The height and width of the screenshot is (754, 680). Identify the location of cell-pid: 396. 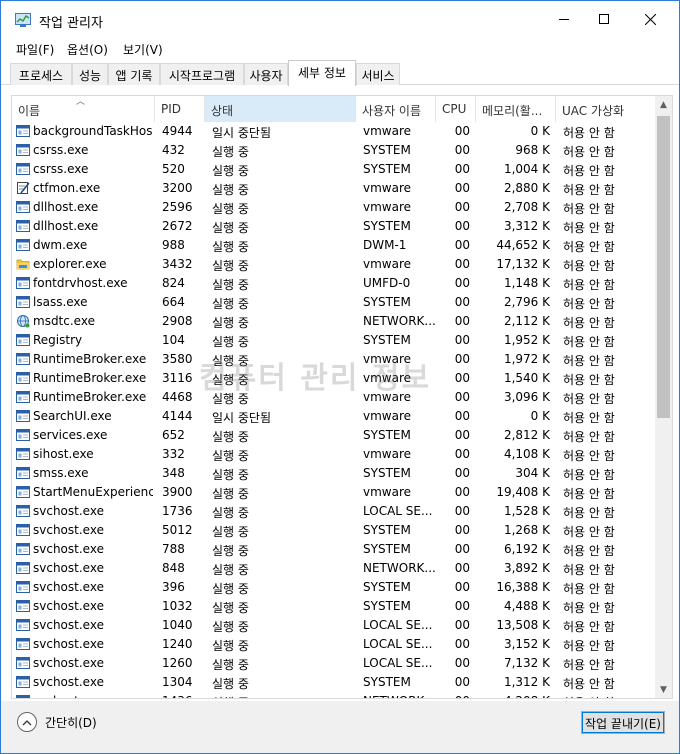
(173, 587).